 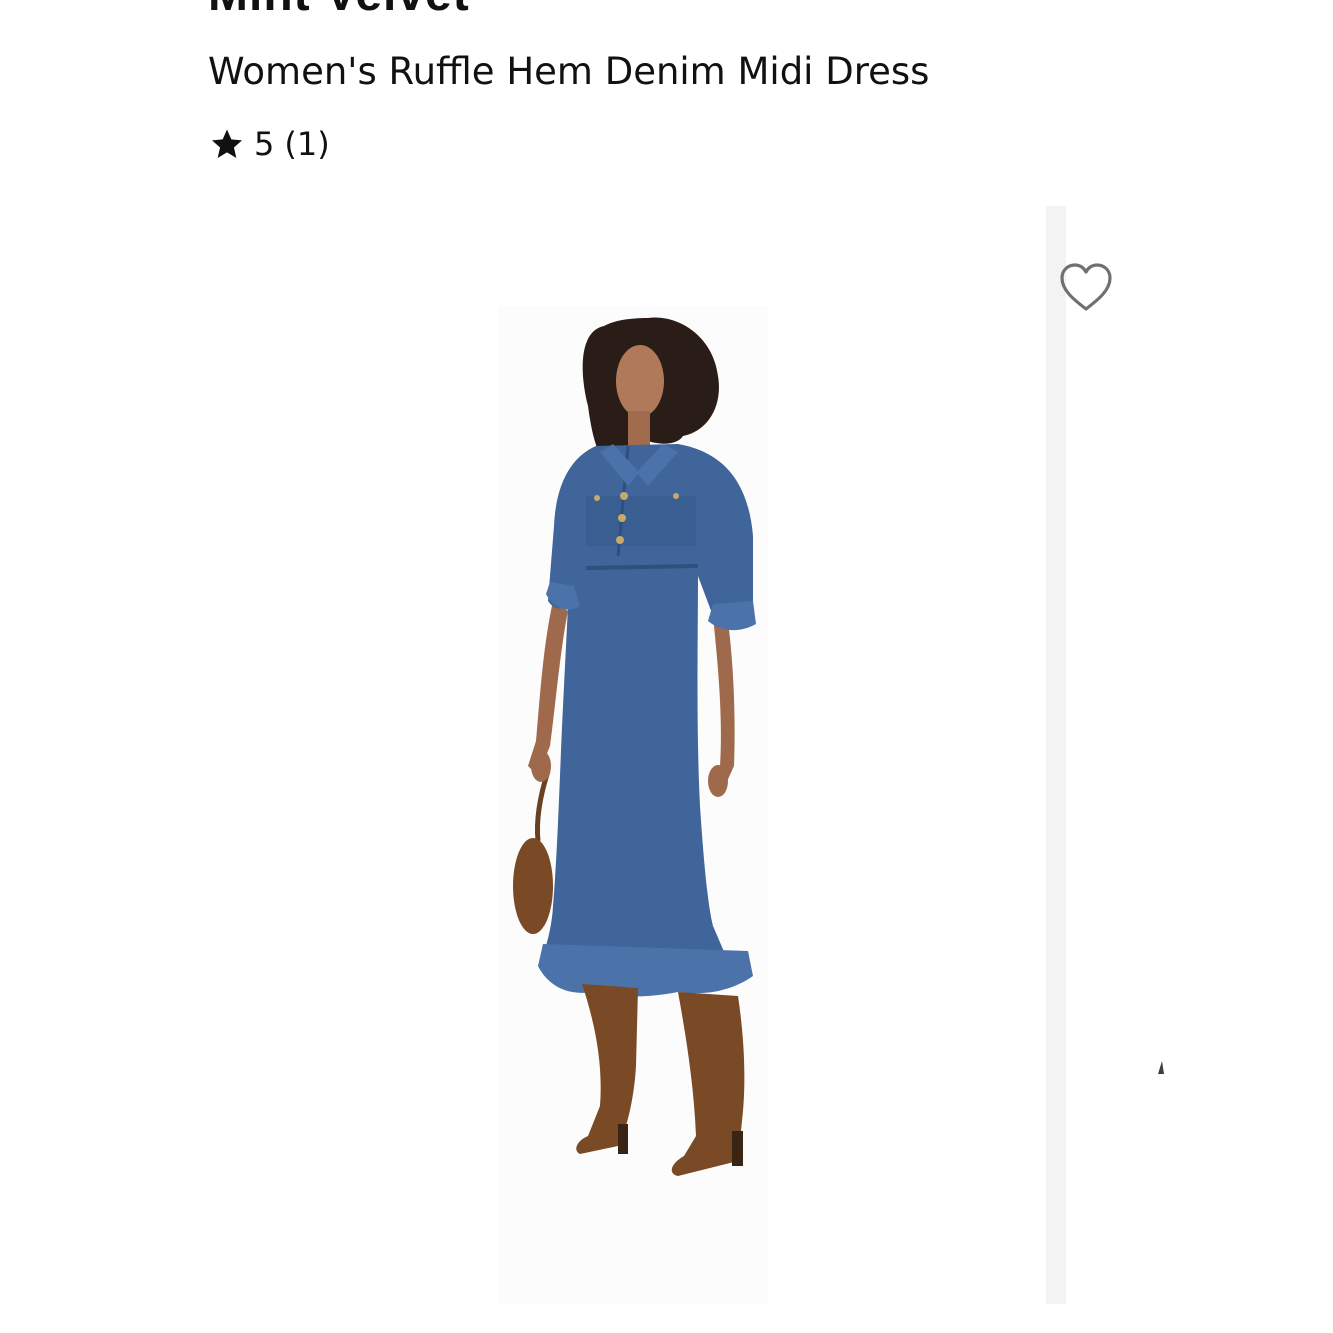 What do you see at coordinates (1056, 755) in the screenshot?
I see `gallery-divider` at bounding box center [1056, 755].